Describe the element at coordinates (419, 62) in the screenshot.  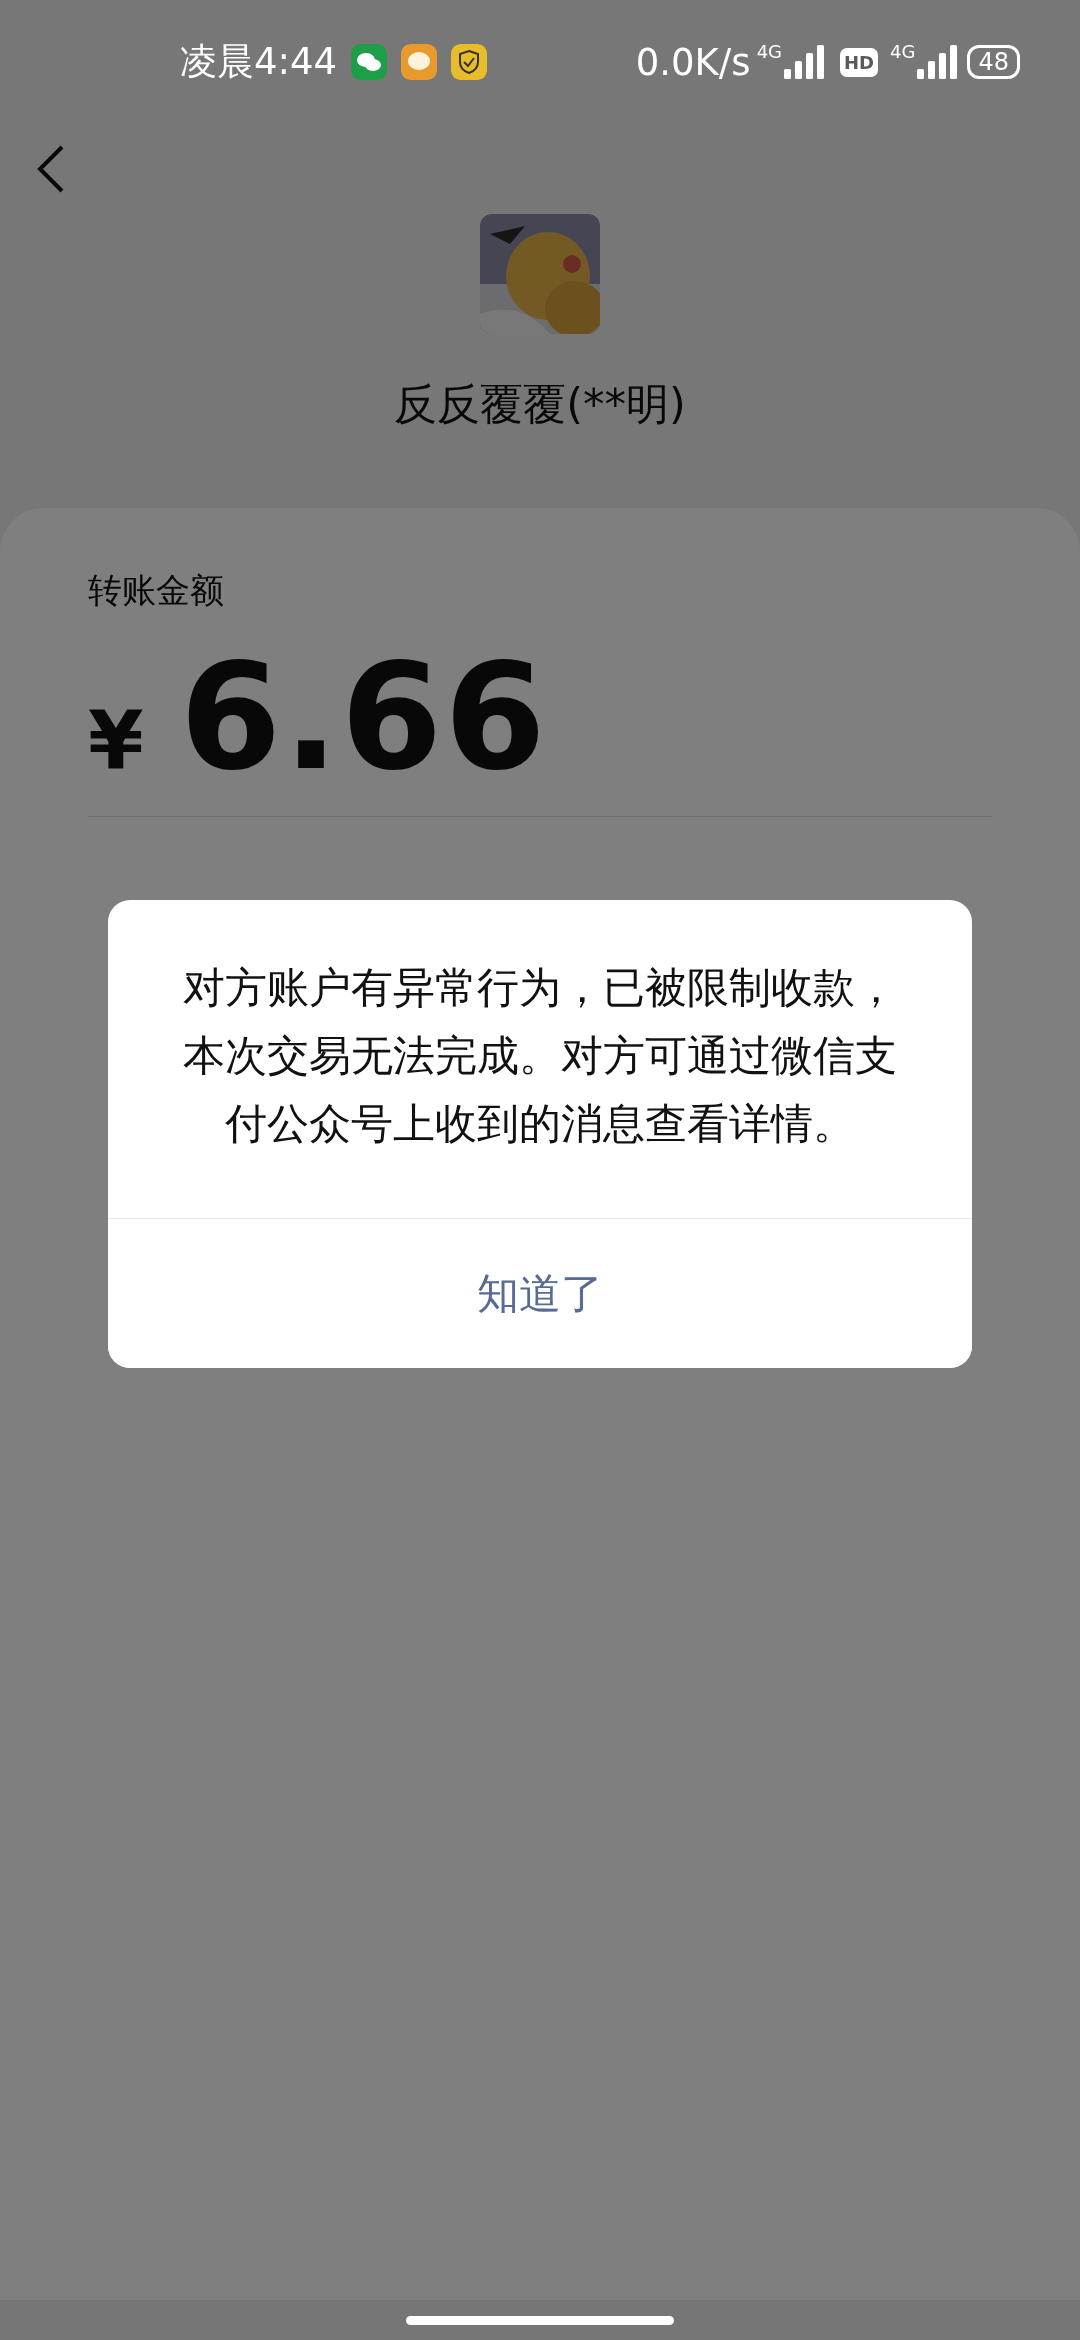
I see `message-app-icon` at that location.